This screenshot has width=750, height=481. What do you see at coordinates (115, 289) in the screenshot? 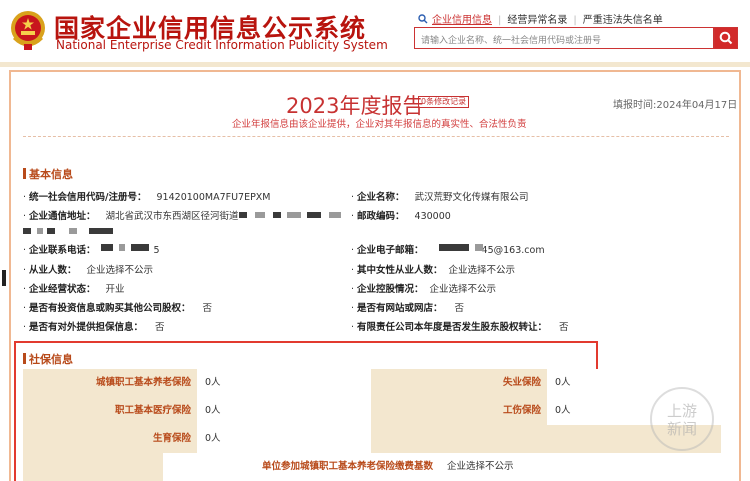
I see `field-value: 开业` at bounding box center [115, 289].